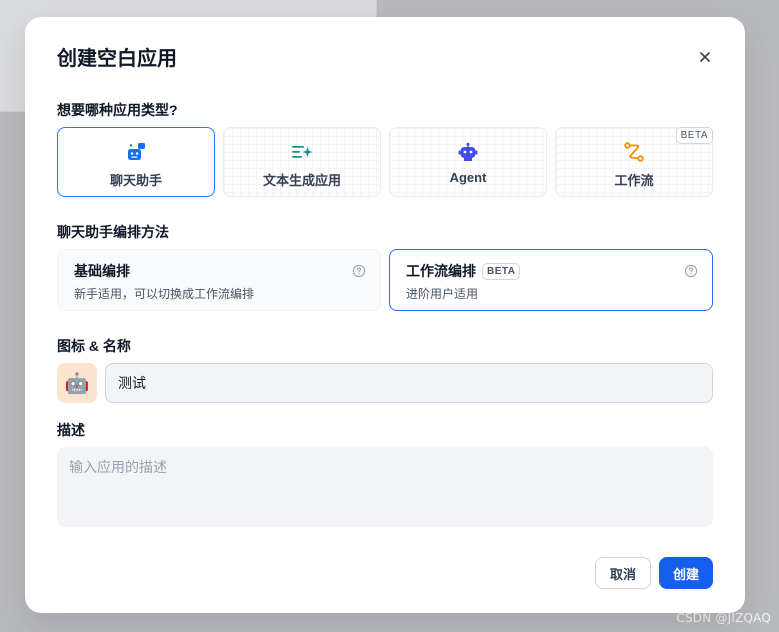  Describe the element at coordinates (302, 152) in the screenshot. I see `text-generation-icon` at that location.